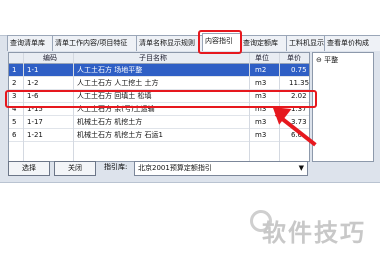  Describe the element at coordinates (220, 42) in the screenshot. I see `tab-highlight` at that location.